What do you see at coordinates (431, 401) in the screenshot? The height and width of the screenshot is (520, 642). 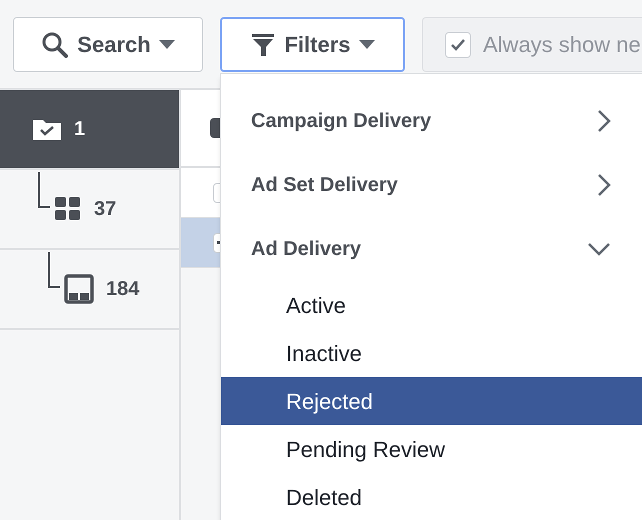 I see `menu-option: Rejected` at bounding box center [431, 401].